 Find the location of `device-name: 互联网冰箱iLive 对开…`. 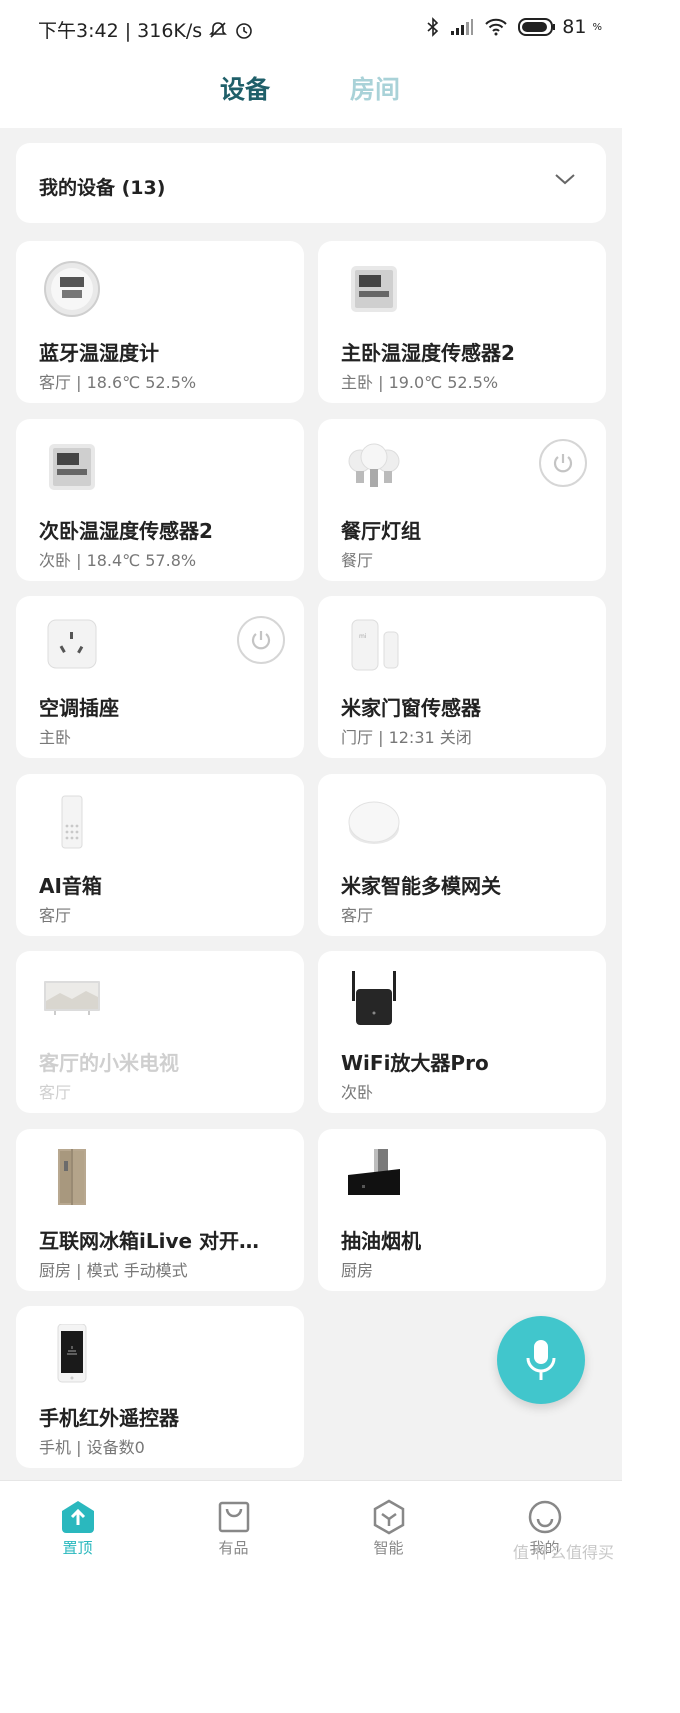

device-name: 互联网冰箱iLive 对开… is located at coordinates (149, 1241).